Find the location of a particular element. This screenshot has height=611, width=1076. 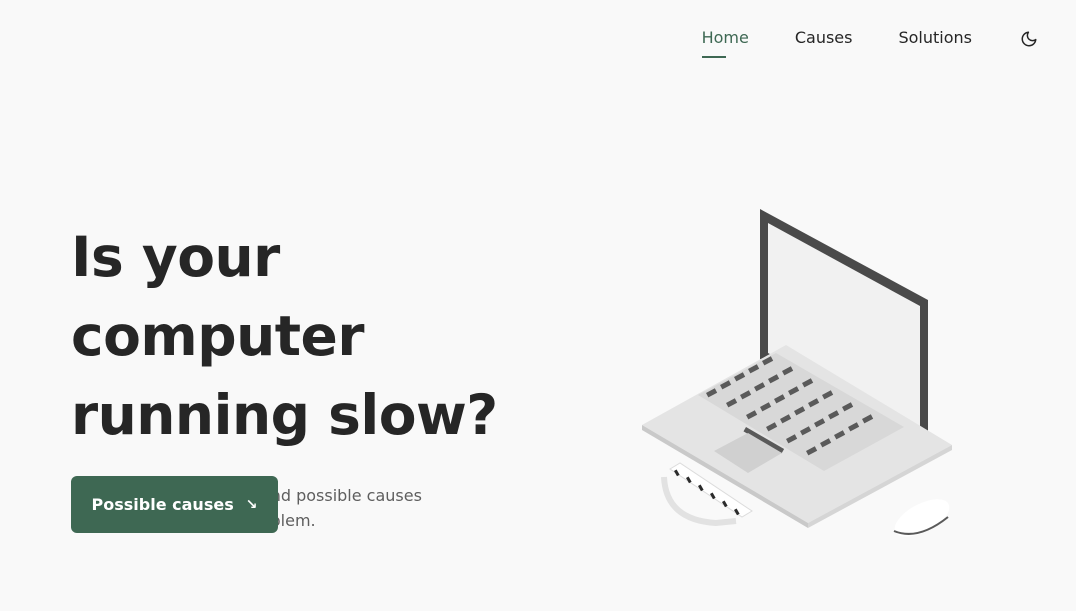

possible-causes-button: Possible causes ↘ is located at coordinates (174, 504).